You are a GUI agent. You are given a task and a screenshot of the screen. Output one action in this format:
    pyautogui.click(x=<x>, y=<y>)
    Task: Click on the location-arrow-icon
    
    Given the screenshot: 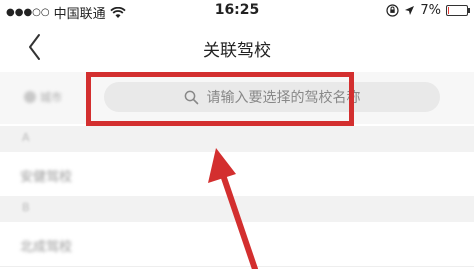 What is the action you would take?
    pyautogui.click(x=410, y=10)
    